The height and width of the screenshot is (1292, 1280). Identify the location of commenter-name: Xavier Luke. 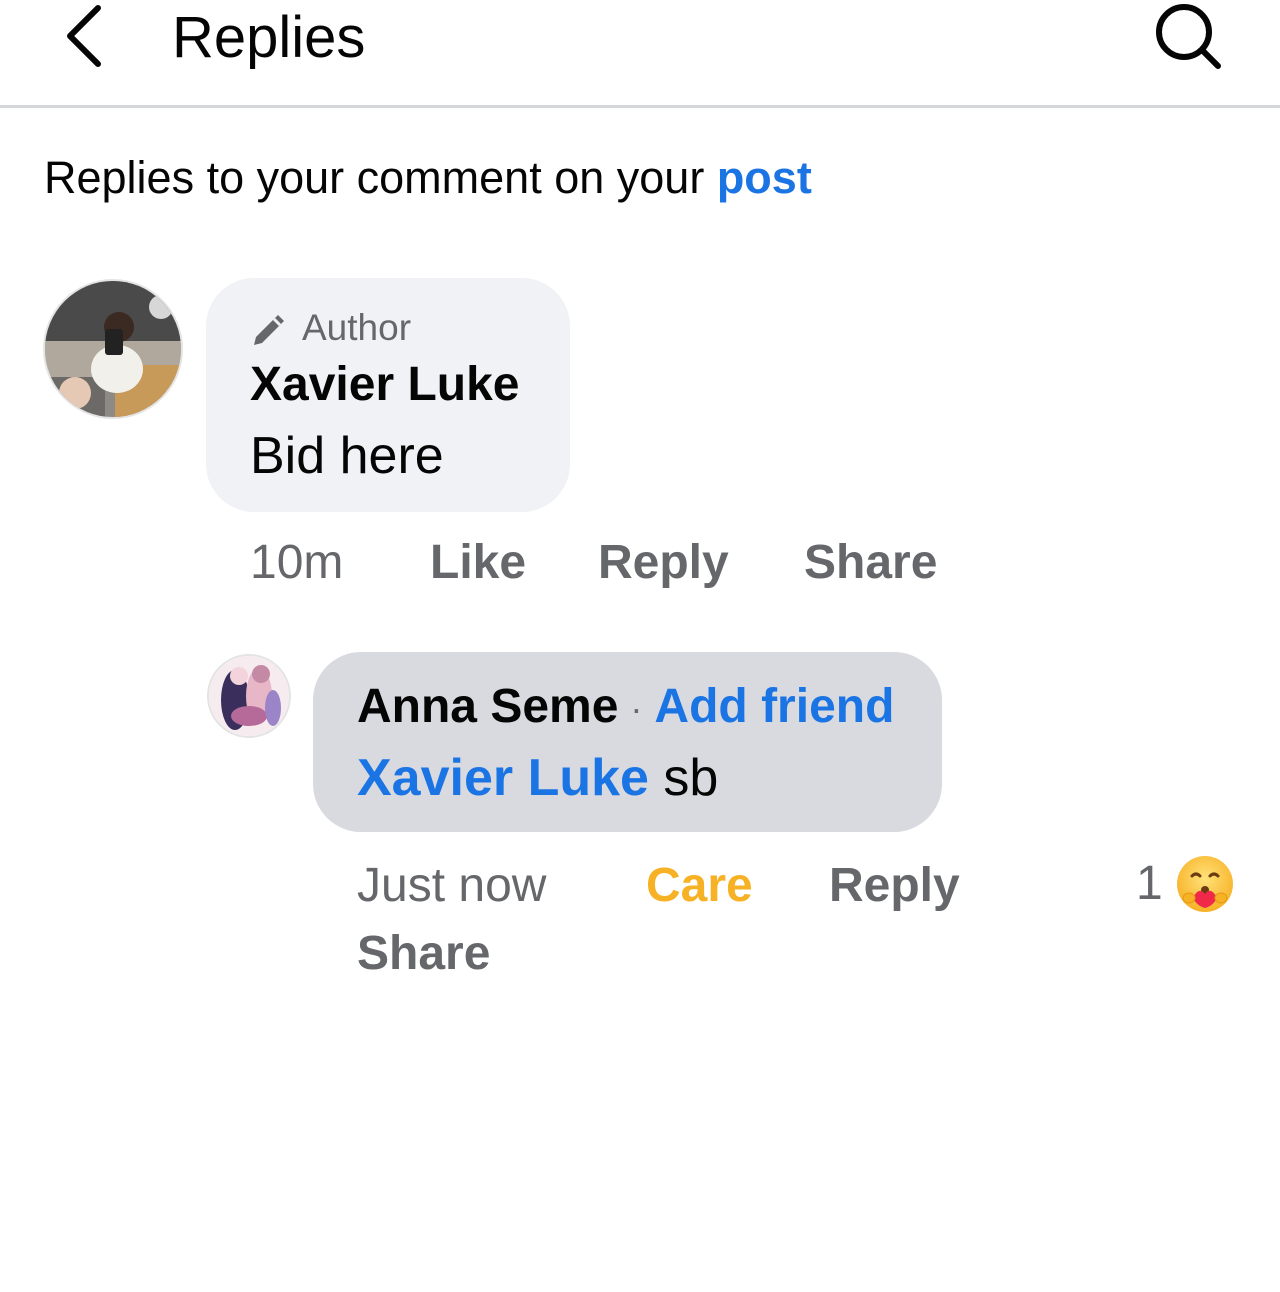
(384, 385).